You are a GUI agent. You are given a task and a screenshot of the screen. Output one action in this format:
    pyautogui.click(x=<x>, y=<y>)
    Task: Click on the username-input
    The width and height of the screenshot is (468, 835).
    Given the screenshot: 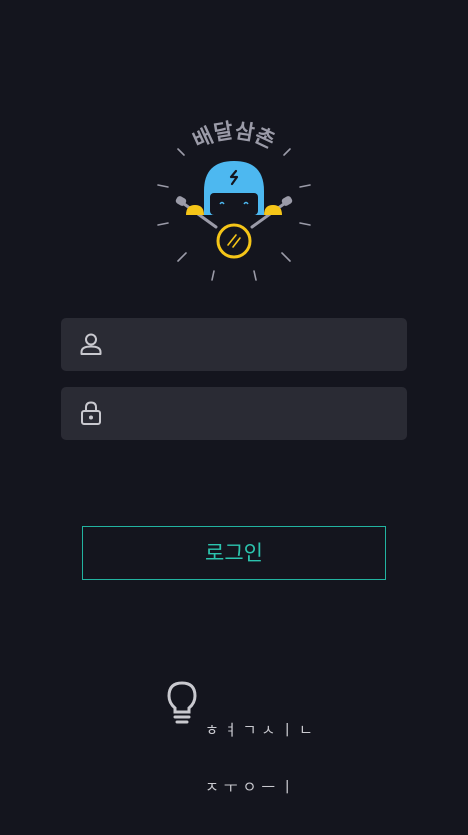 What is the action you would take?
    pyautogui.click(x=261, y=345)
    